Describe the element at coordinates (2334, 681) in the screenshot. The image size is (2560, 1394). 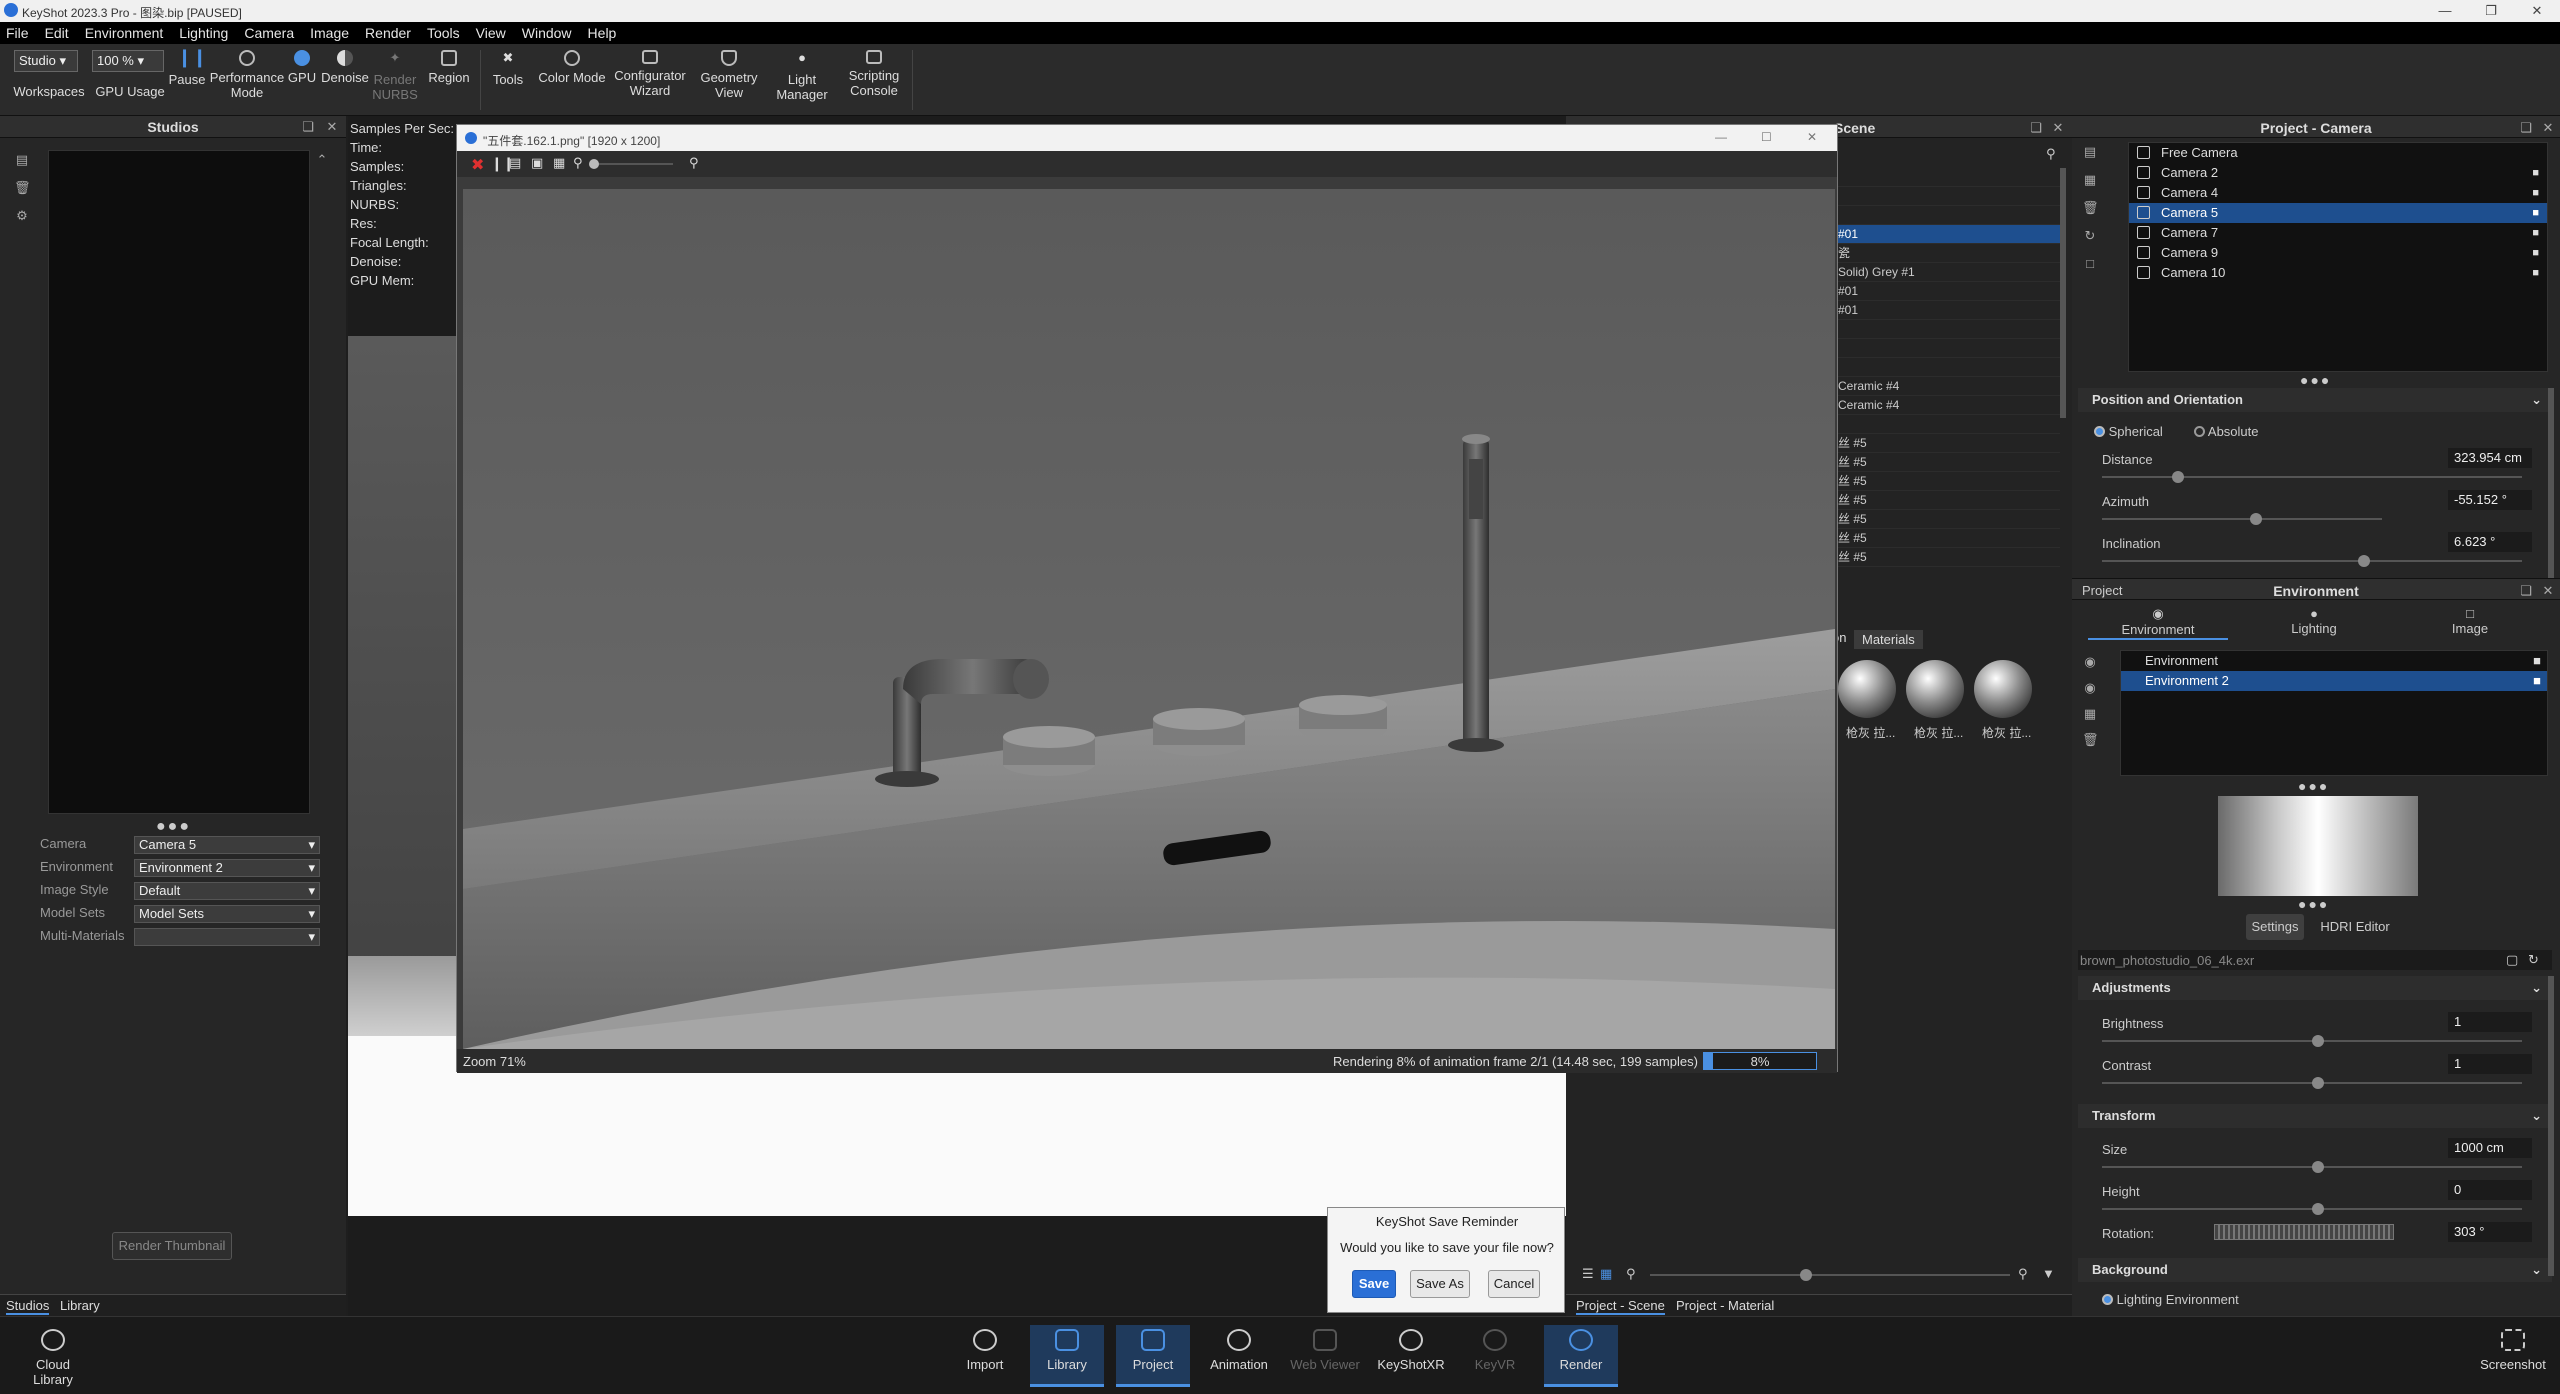
I see `environment-item: Environment 2 ■` at that location.